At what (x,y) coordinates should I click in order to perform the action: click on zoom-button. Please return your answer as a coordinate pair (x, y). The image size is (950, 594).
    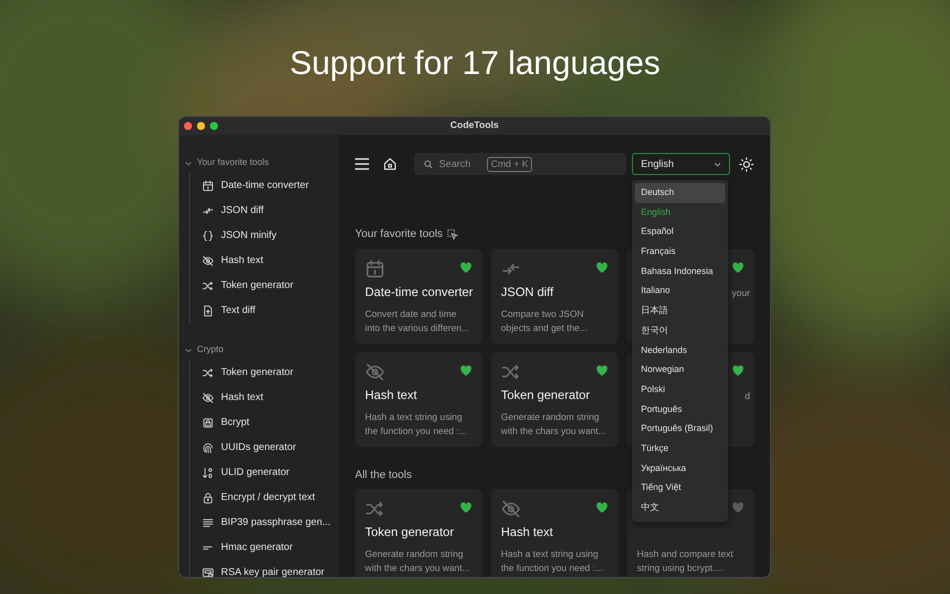
    Looking at the image, I should click on (214, 126).